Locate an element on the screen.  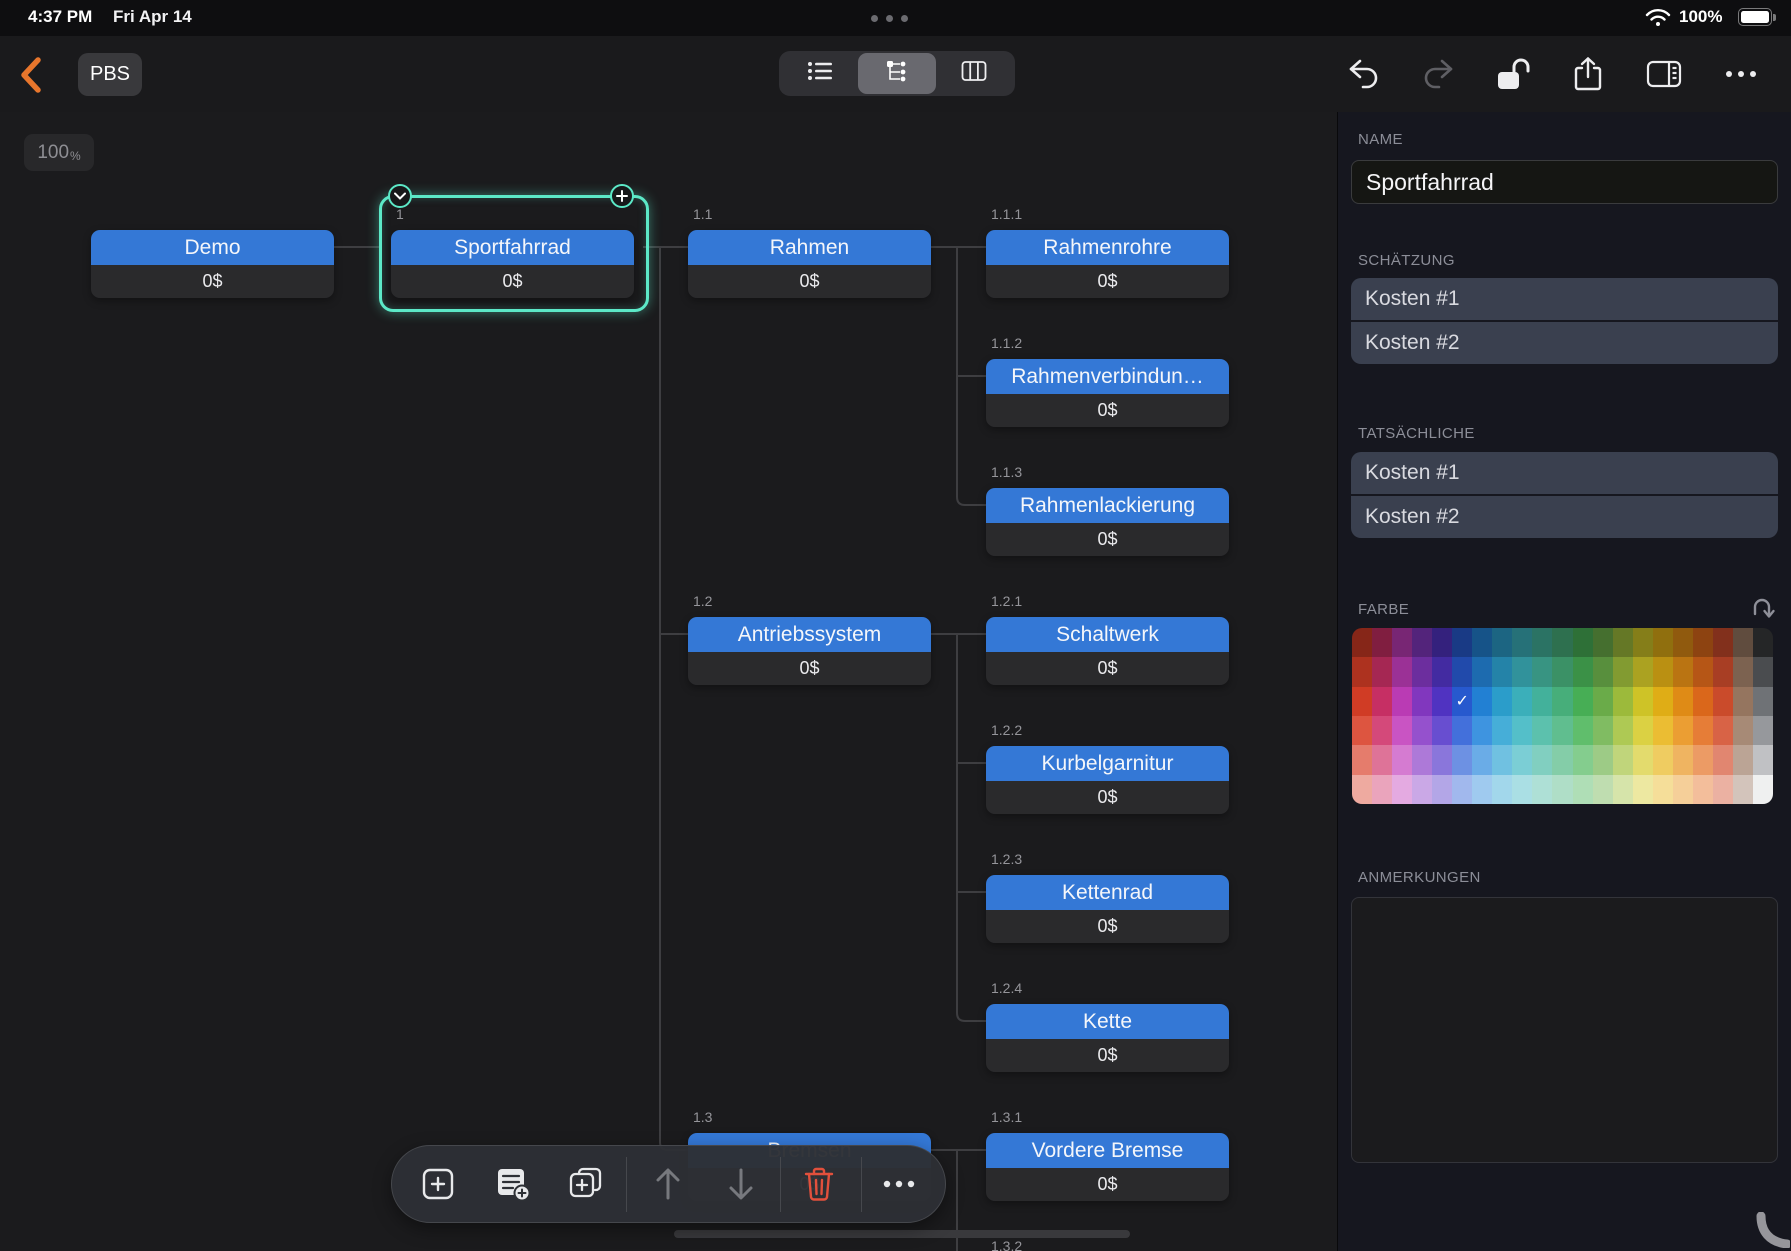
redo-button is located at coordinates (1438, 74).